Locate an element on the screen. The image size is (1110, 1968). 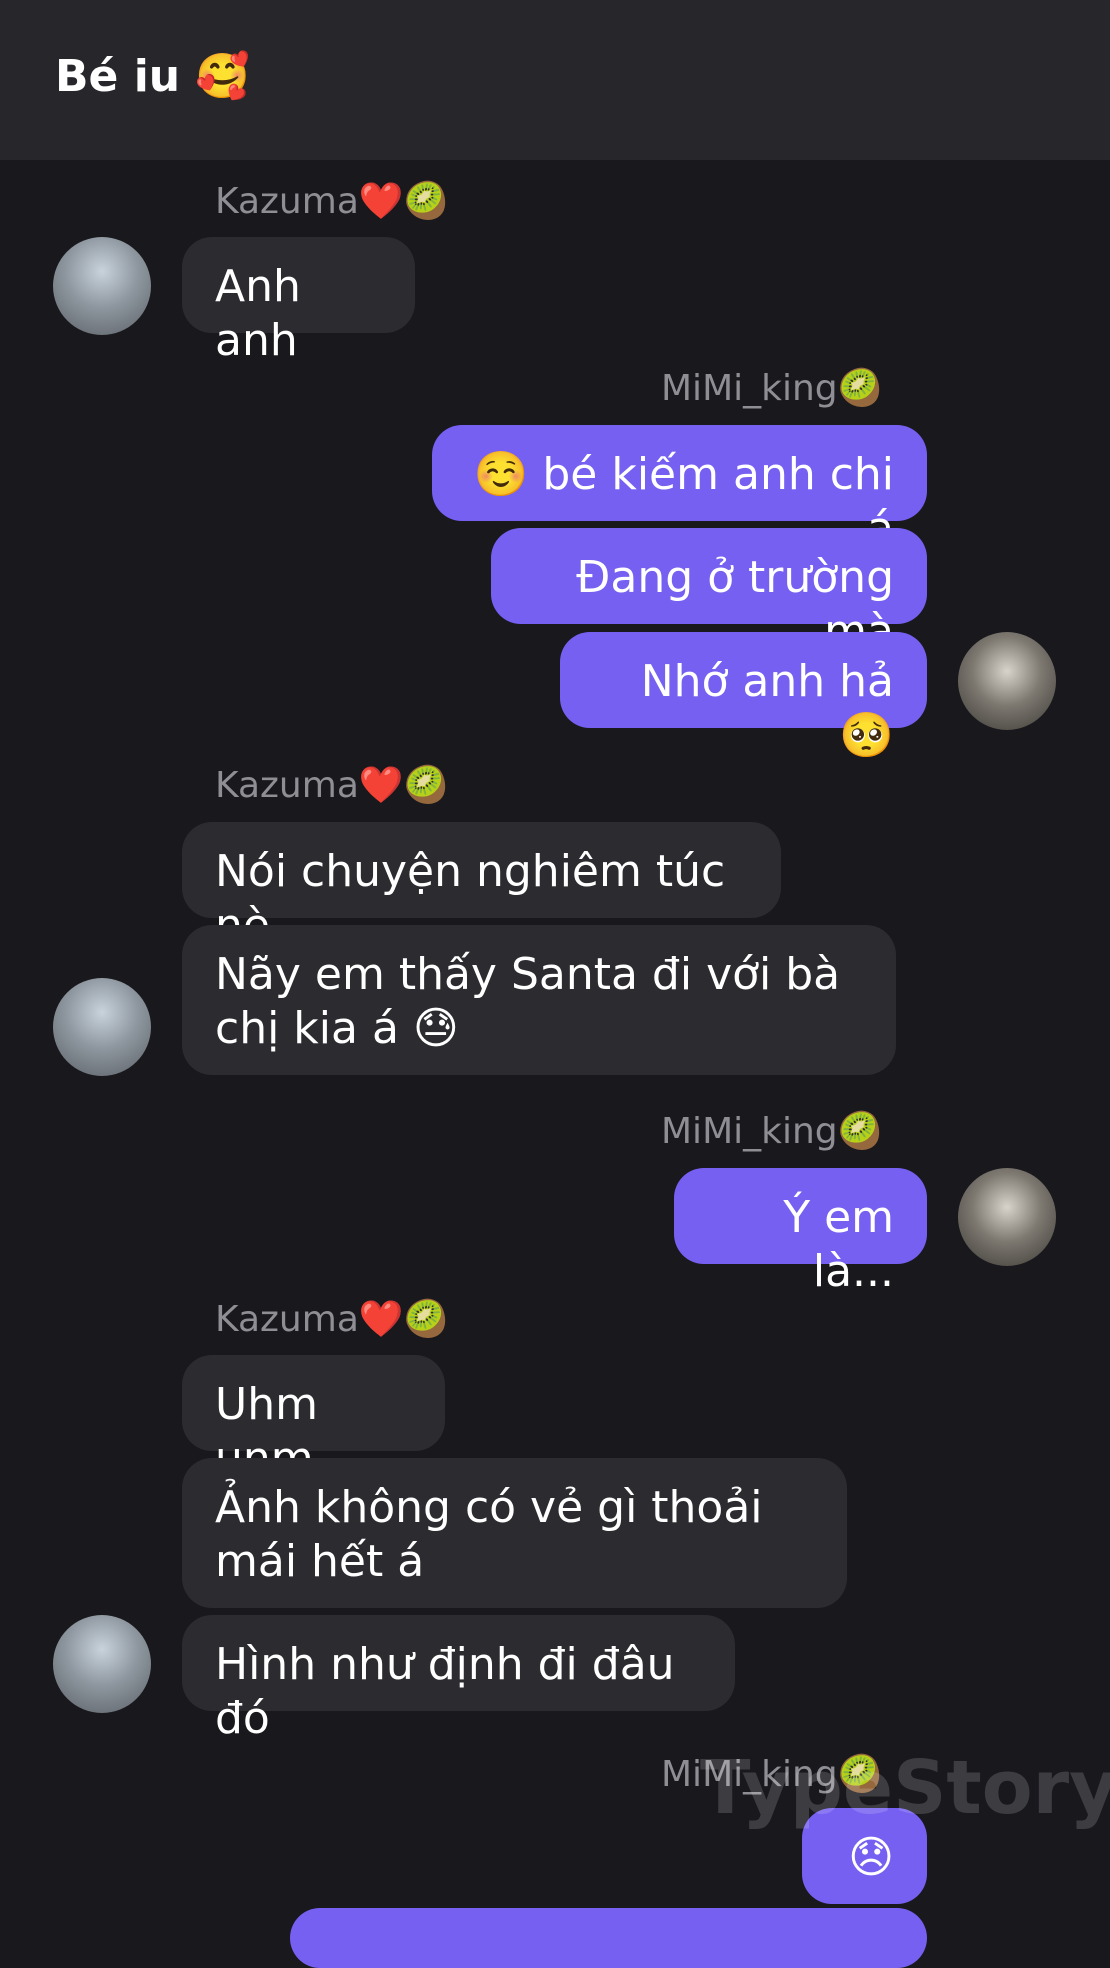
message-bubble-incoming: Hình như định đi đâu đó is located at coordinates (458, 1679).